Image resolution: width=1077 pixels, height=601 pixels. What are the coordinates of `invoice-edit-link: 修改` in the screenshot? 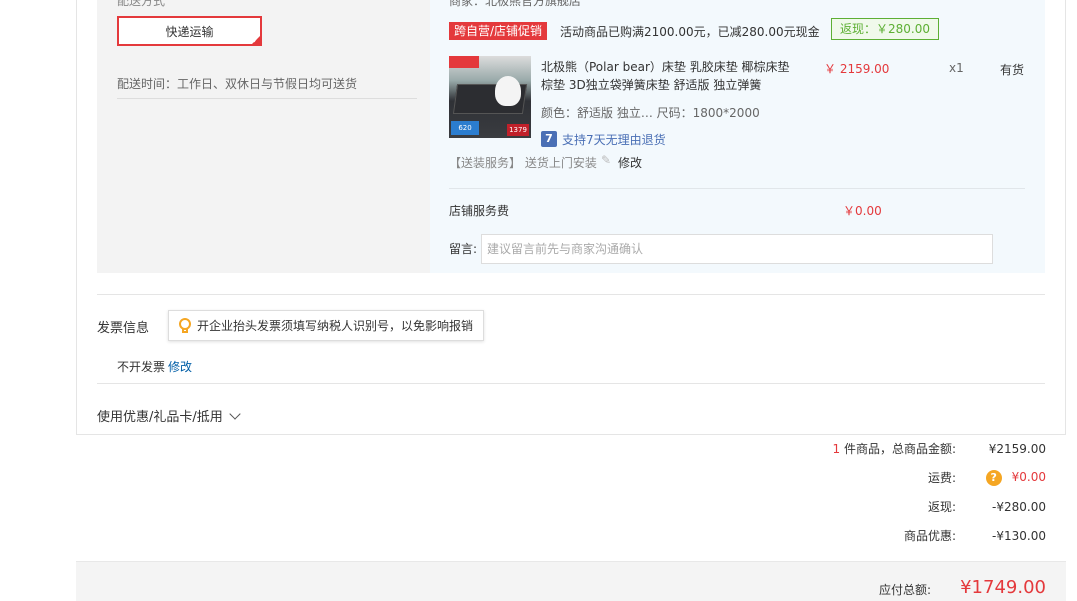 It's located at (180, 366).